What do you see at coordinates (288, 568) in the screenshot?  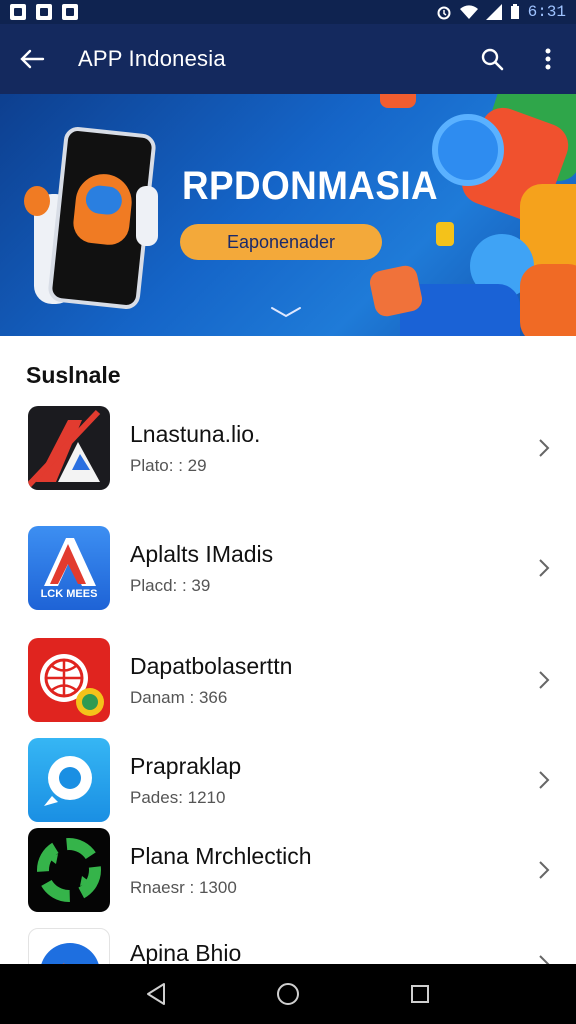 I see `list-item: LCK MEES Aplalts IMadis Placd: : 39` at bounding box center [288, 568].